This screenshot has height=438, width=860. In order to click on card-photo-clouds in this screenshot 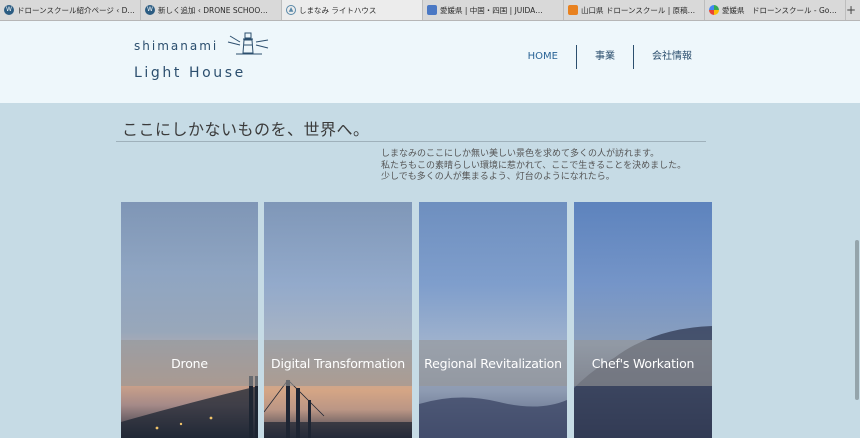, I will do `click(493, 417)`.